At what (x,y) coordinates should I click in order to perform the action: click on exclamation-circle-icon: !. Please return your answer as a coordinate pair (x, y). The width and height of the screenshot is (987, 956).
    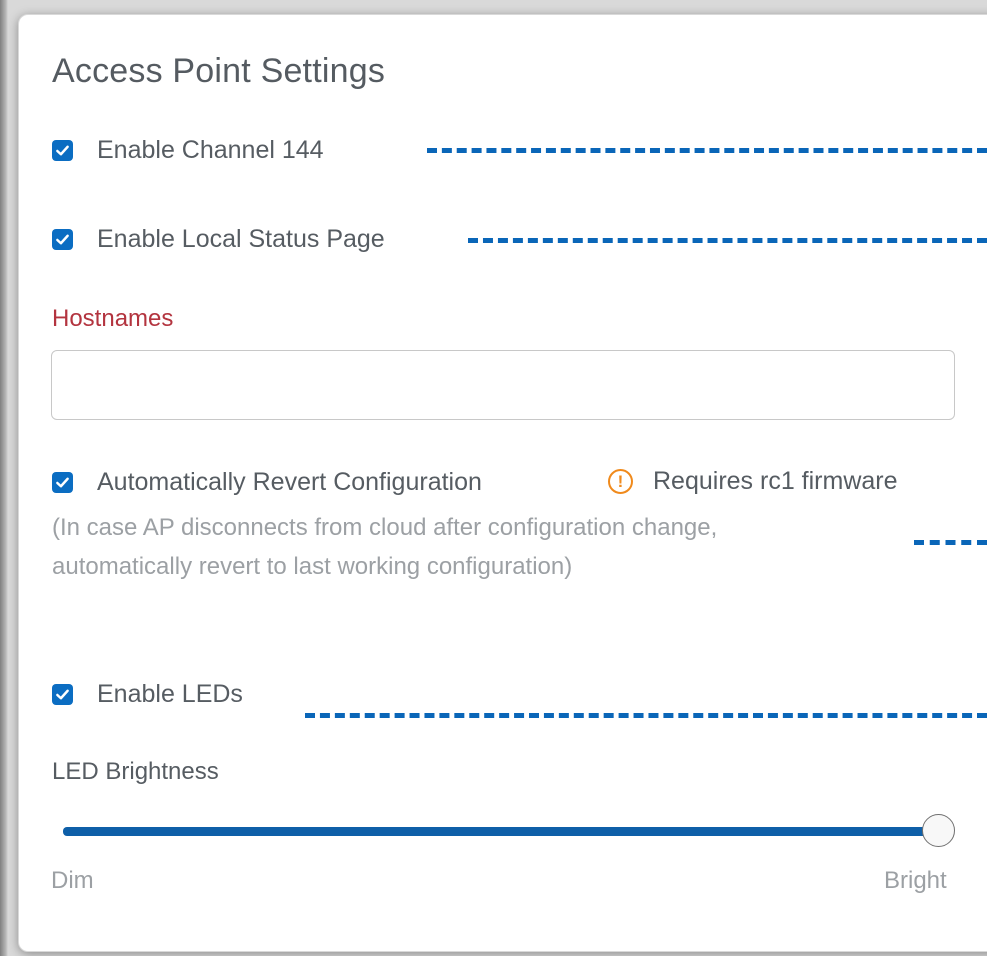
    Looking at the image, I should click on (620, 481).